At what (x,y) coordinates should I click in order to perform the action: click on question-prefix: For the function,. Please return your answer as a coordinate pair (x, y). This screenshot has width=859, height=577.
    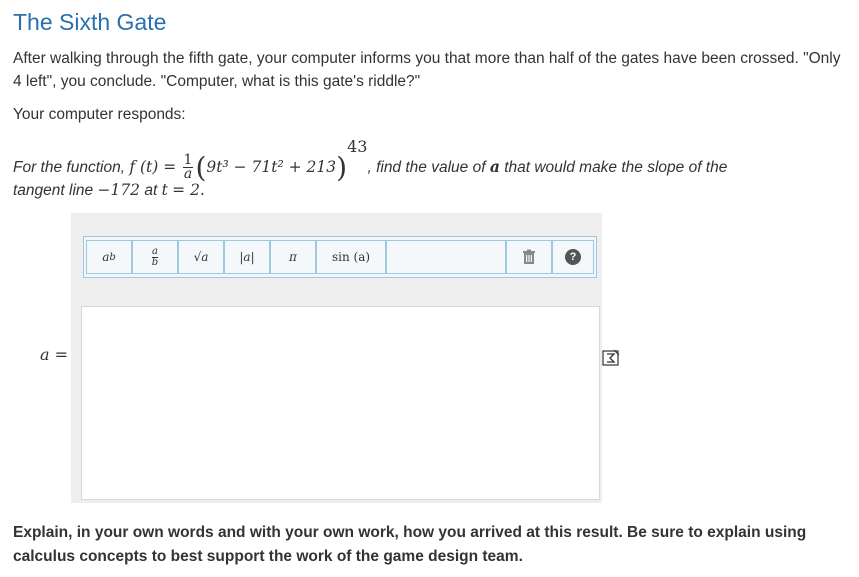
    Looking at the image, I should click on (69, 167).